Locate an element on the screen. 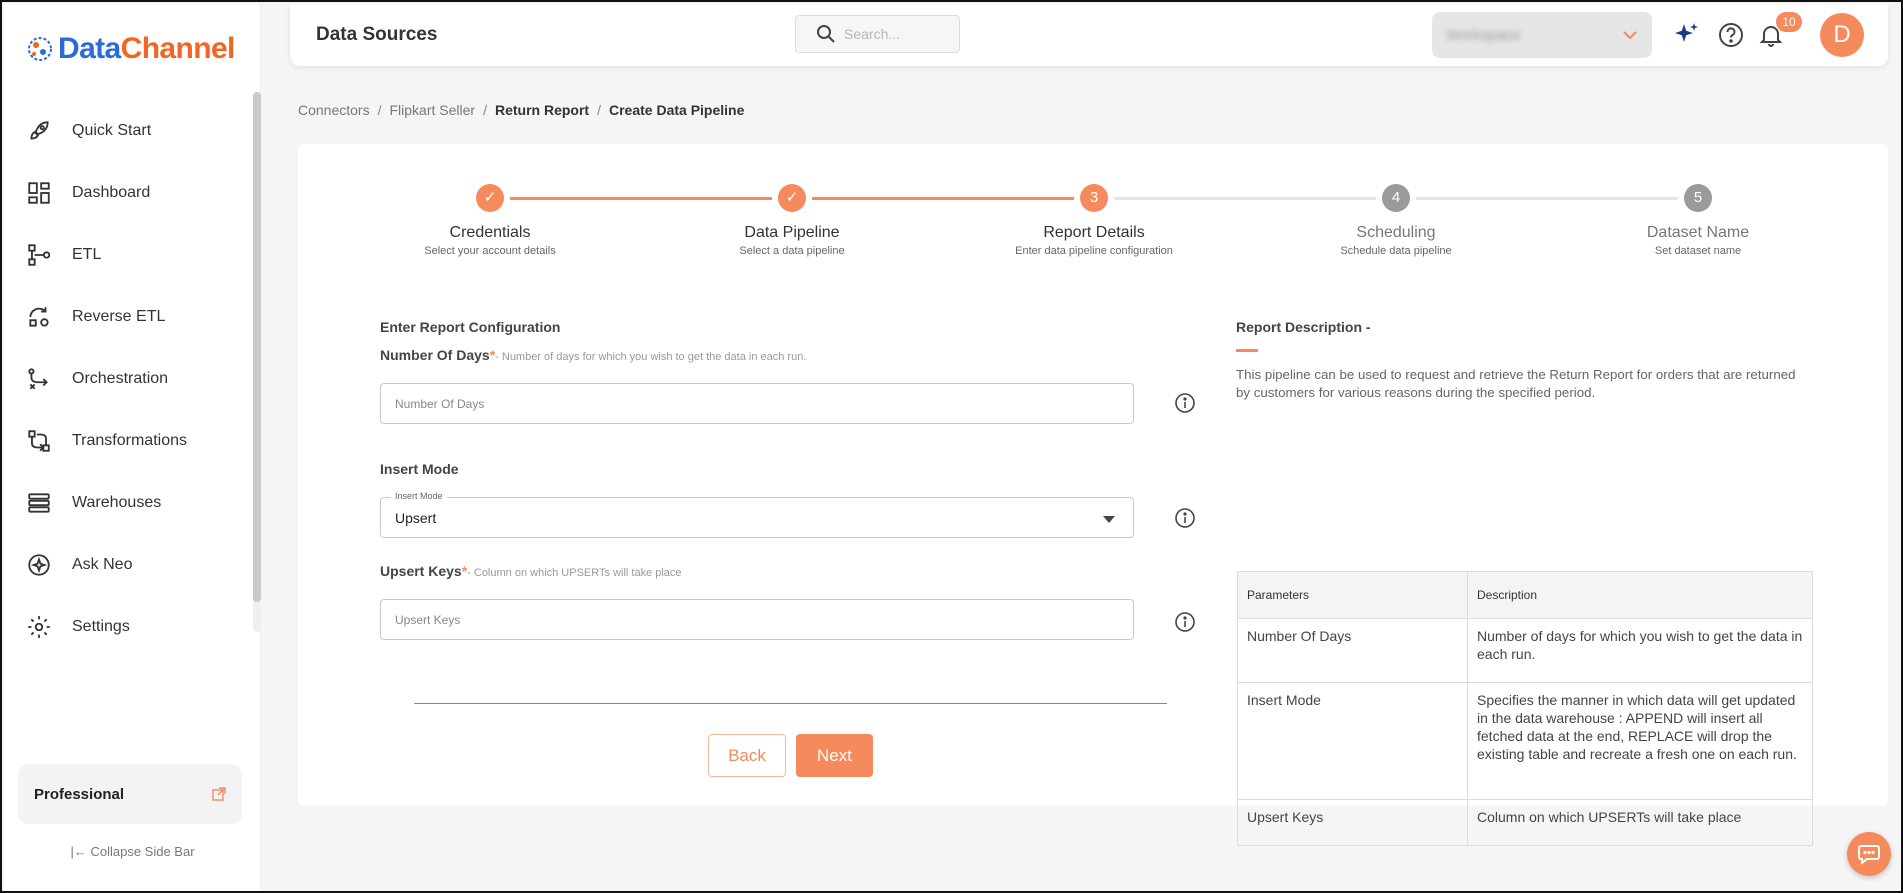 The image size is (1903, 893). step-subtitle: Select your account details is located at coordinates (490, 251).